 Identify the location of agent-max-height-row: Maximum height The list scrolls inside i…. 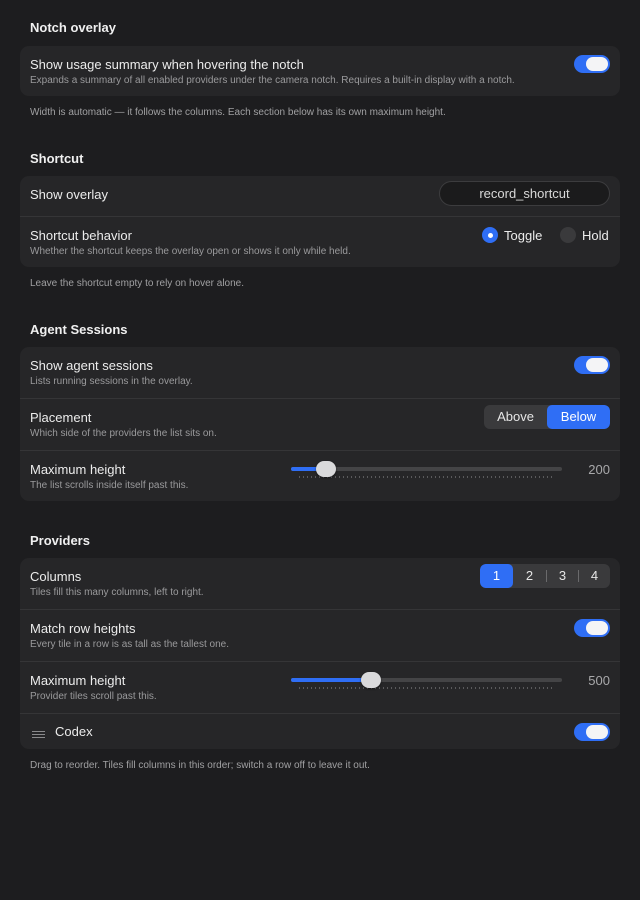
(320, 475).